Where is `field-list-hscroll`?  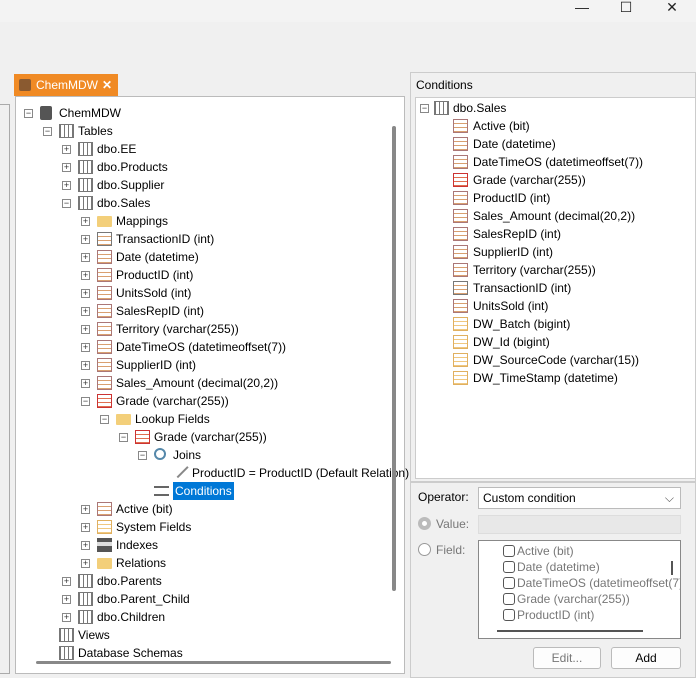 field-list-hscroll is located at coordinates (570, 631).